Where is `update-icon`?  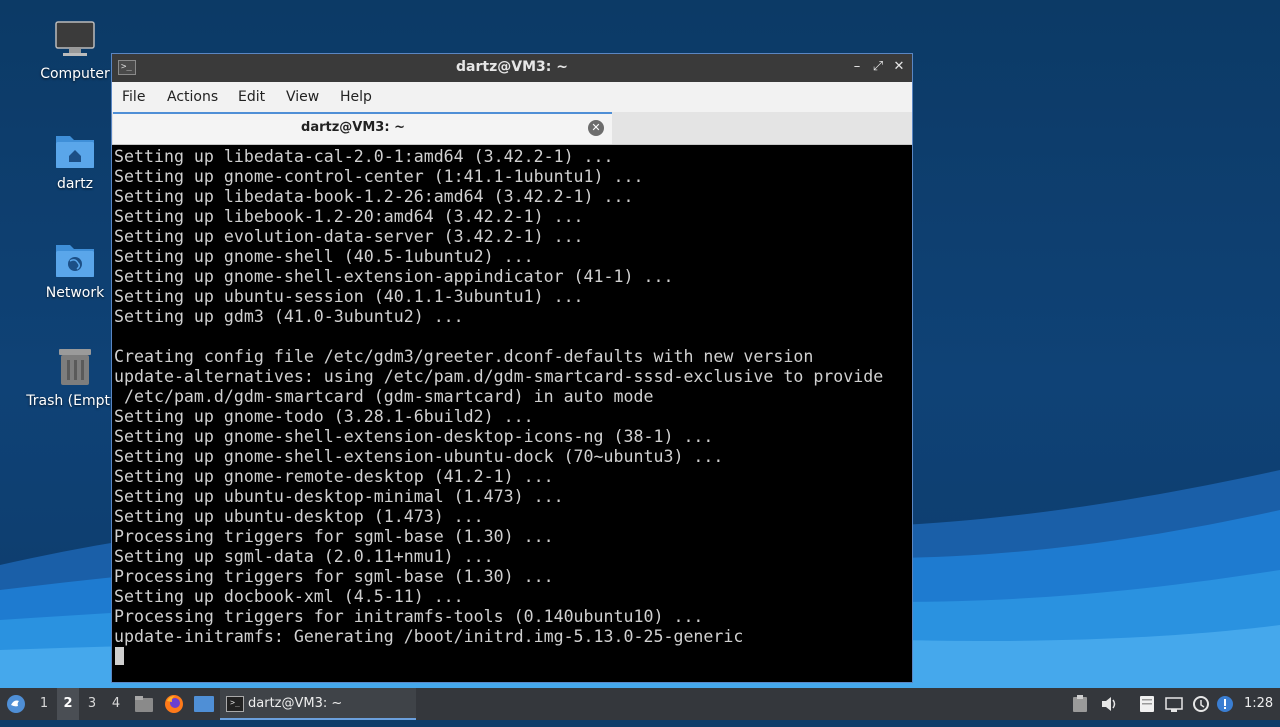
update-icon is located at coordinates (1201, 704).